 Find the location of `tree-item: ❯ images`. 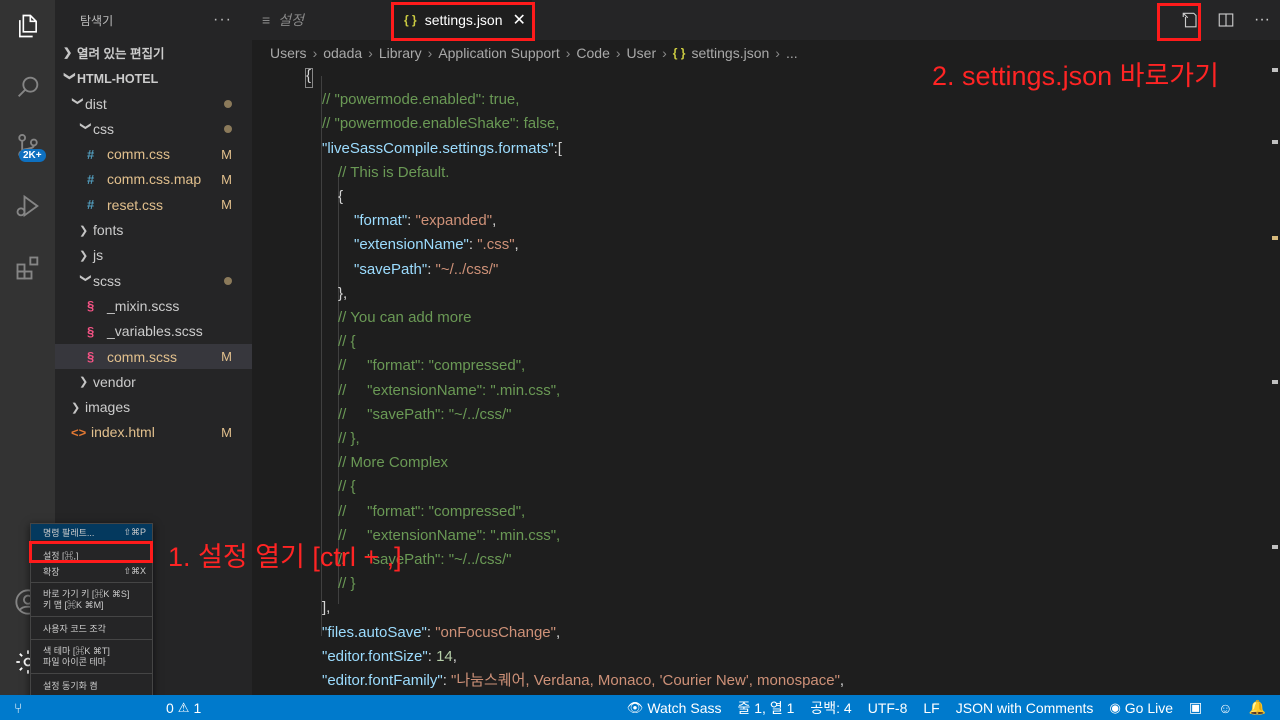

tree-item: ❯ images is located at coordinates (153, 407).